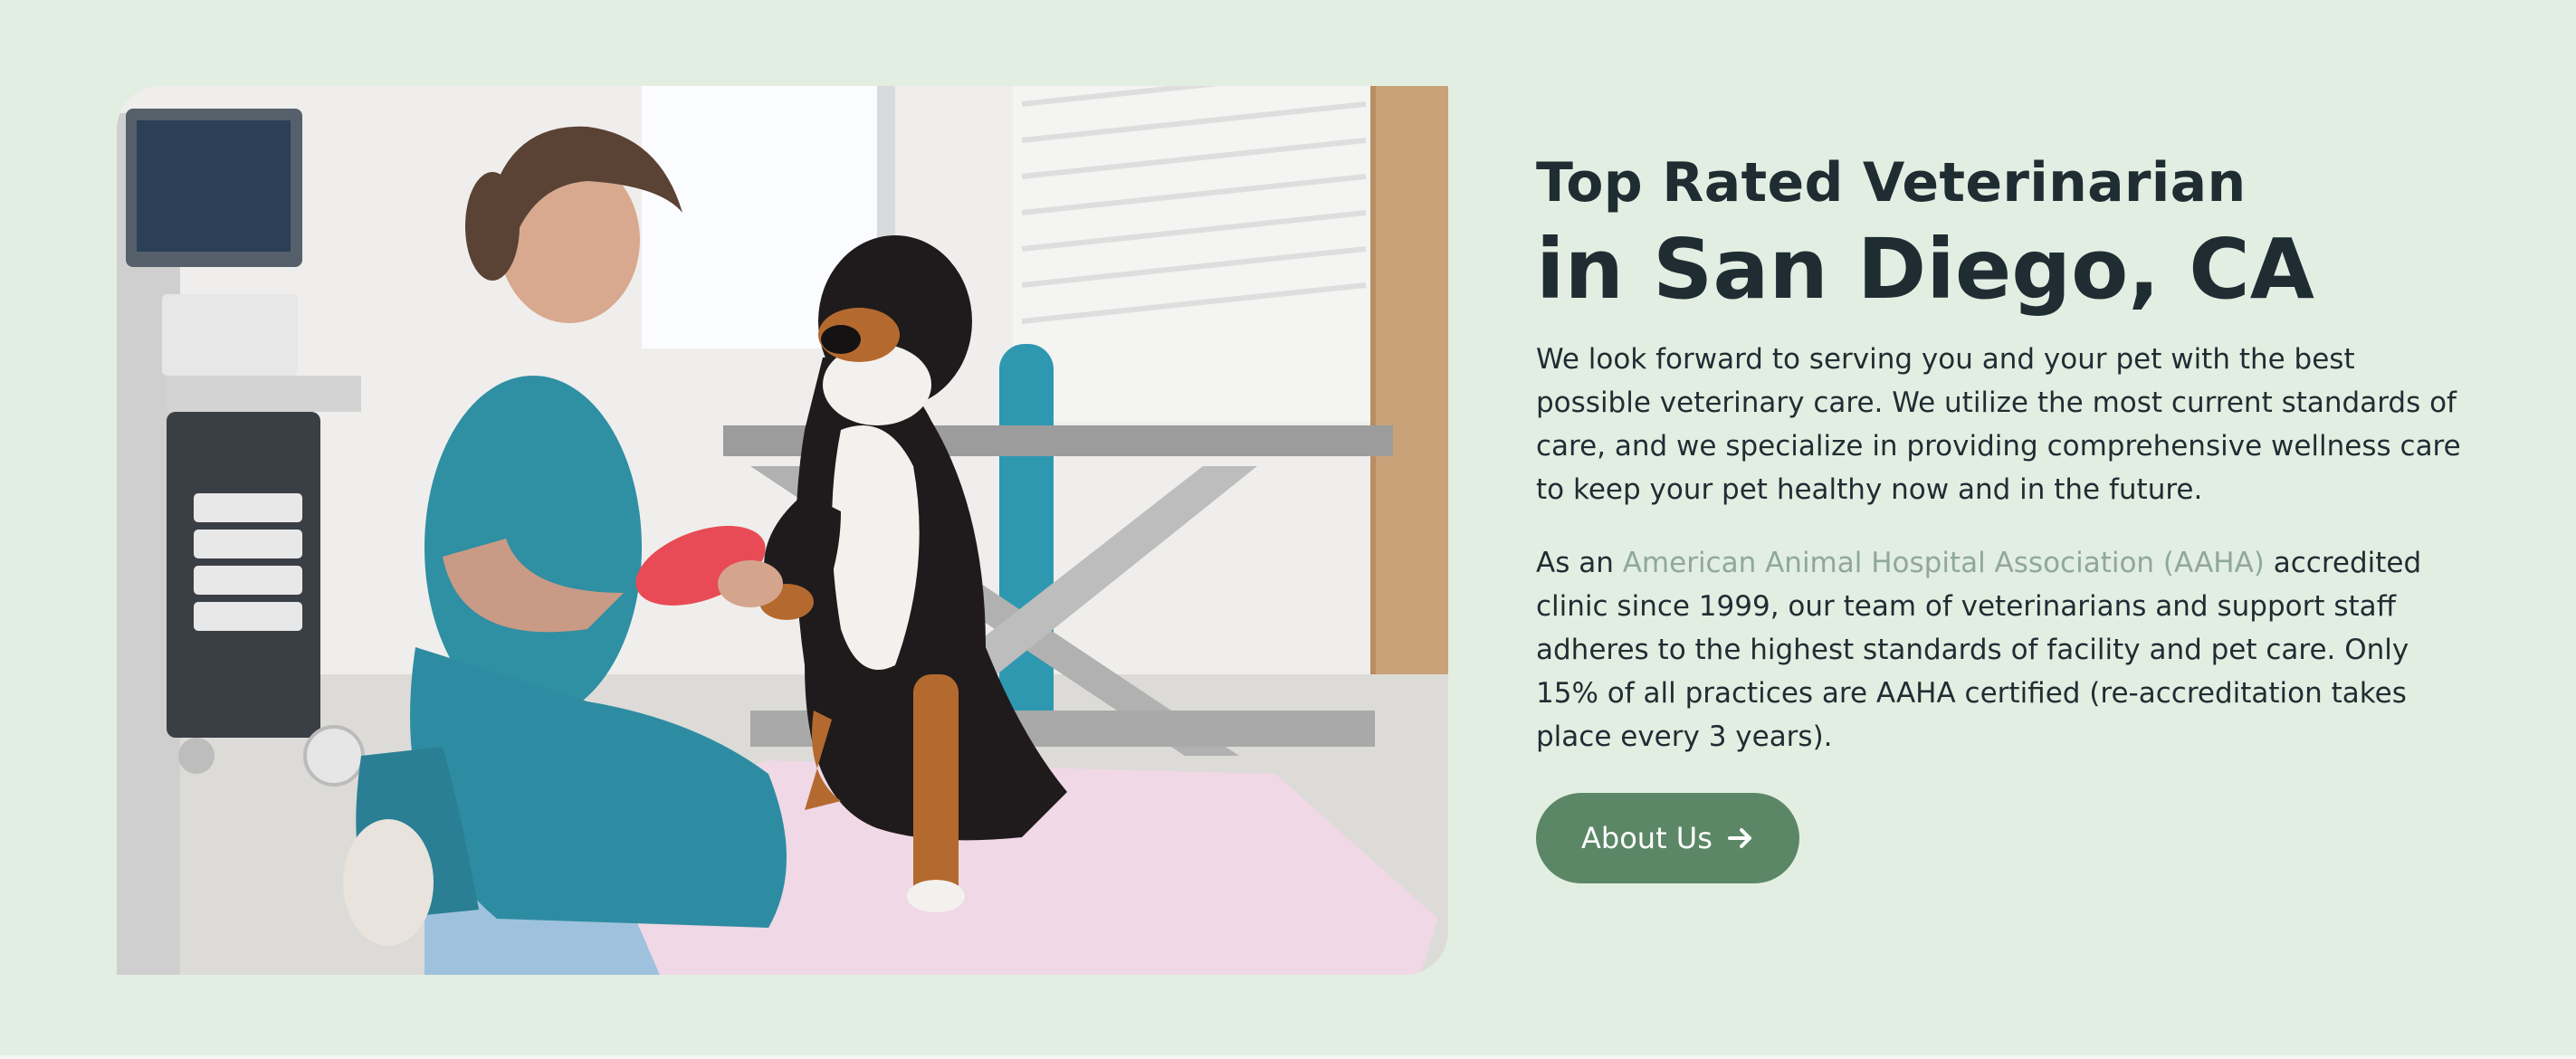 This screenshot has width=2576, height=1059. Describe the element at coordinates (1288, 1057) in the screenshot. I see `section-divider` at that location.